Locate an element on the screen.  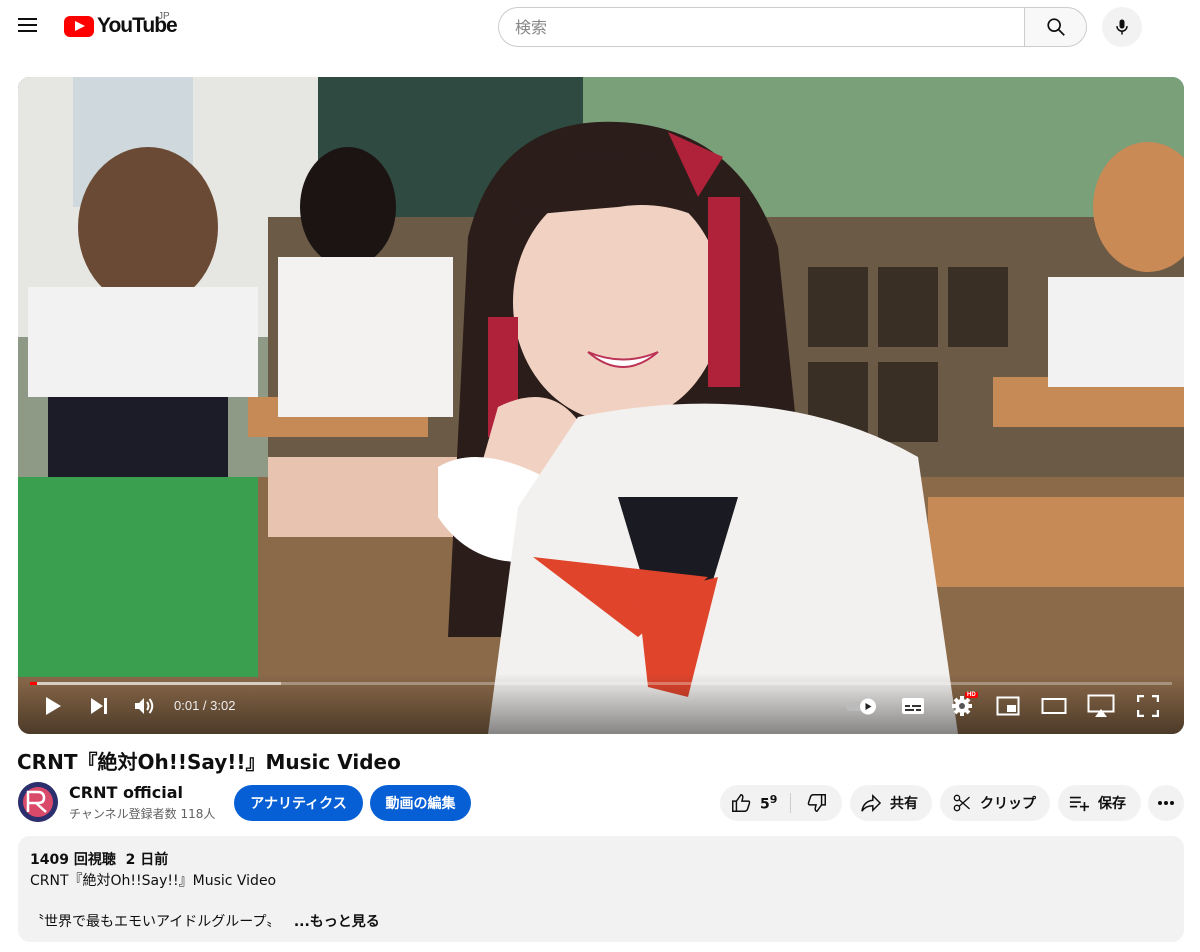
edit-video-label: 動画の編集 is located at coordinates (420, 804).